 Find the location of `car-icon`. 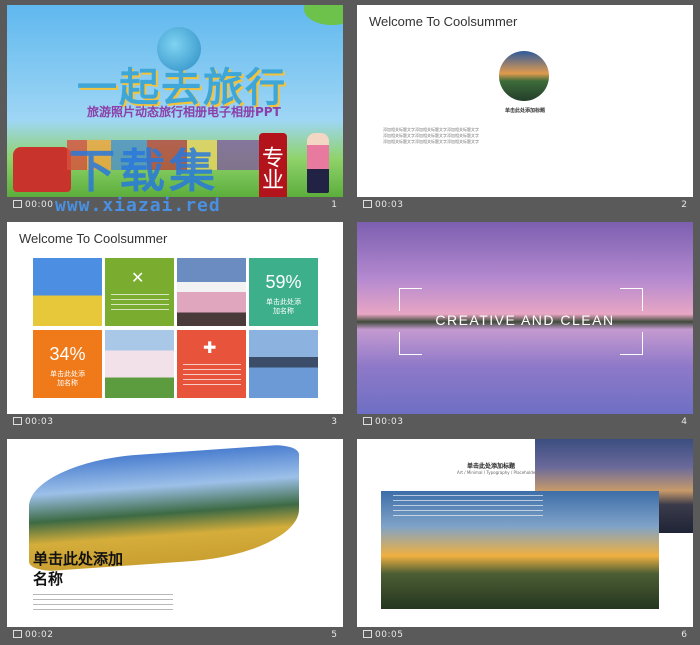

car-icon is located at coordinates (42, 169).